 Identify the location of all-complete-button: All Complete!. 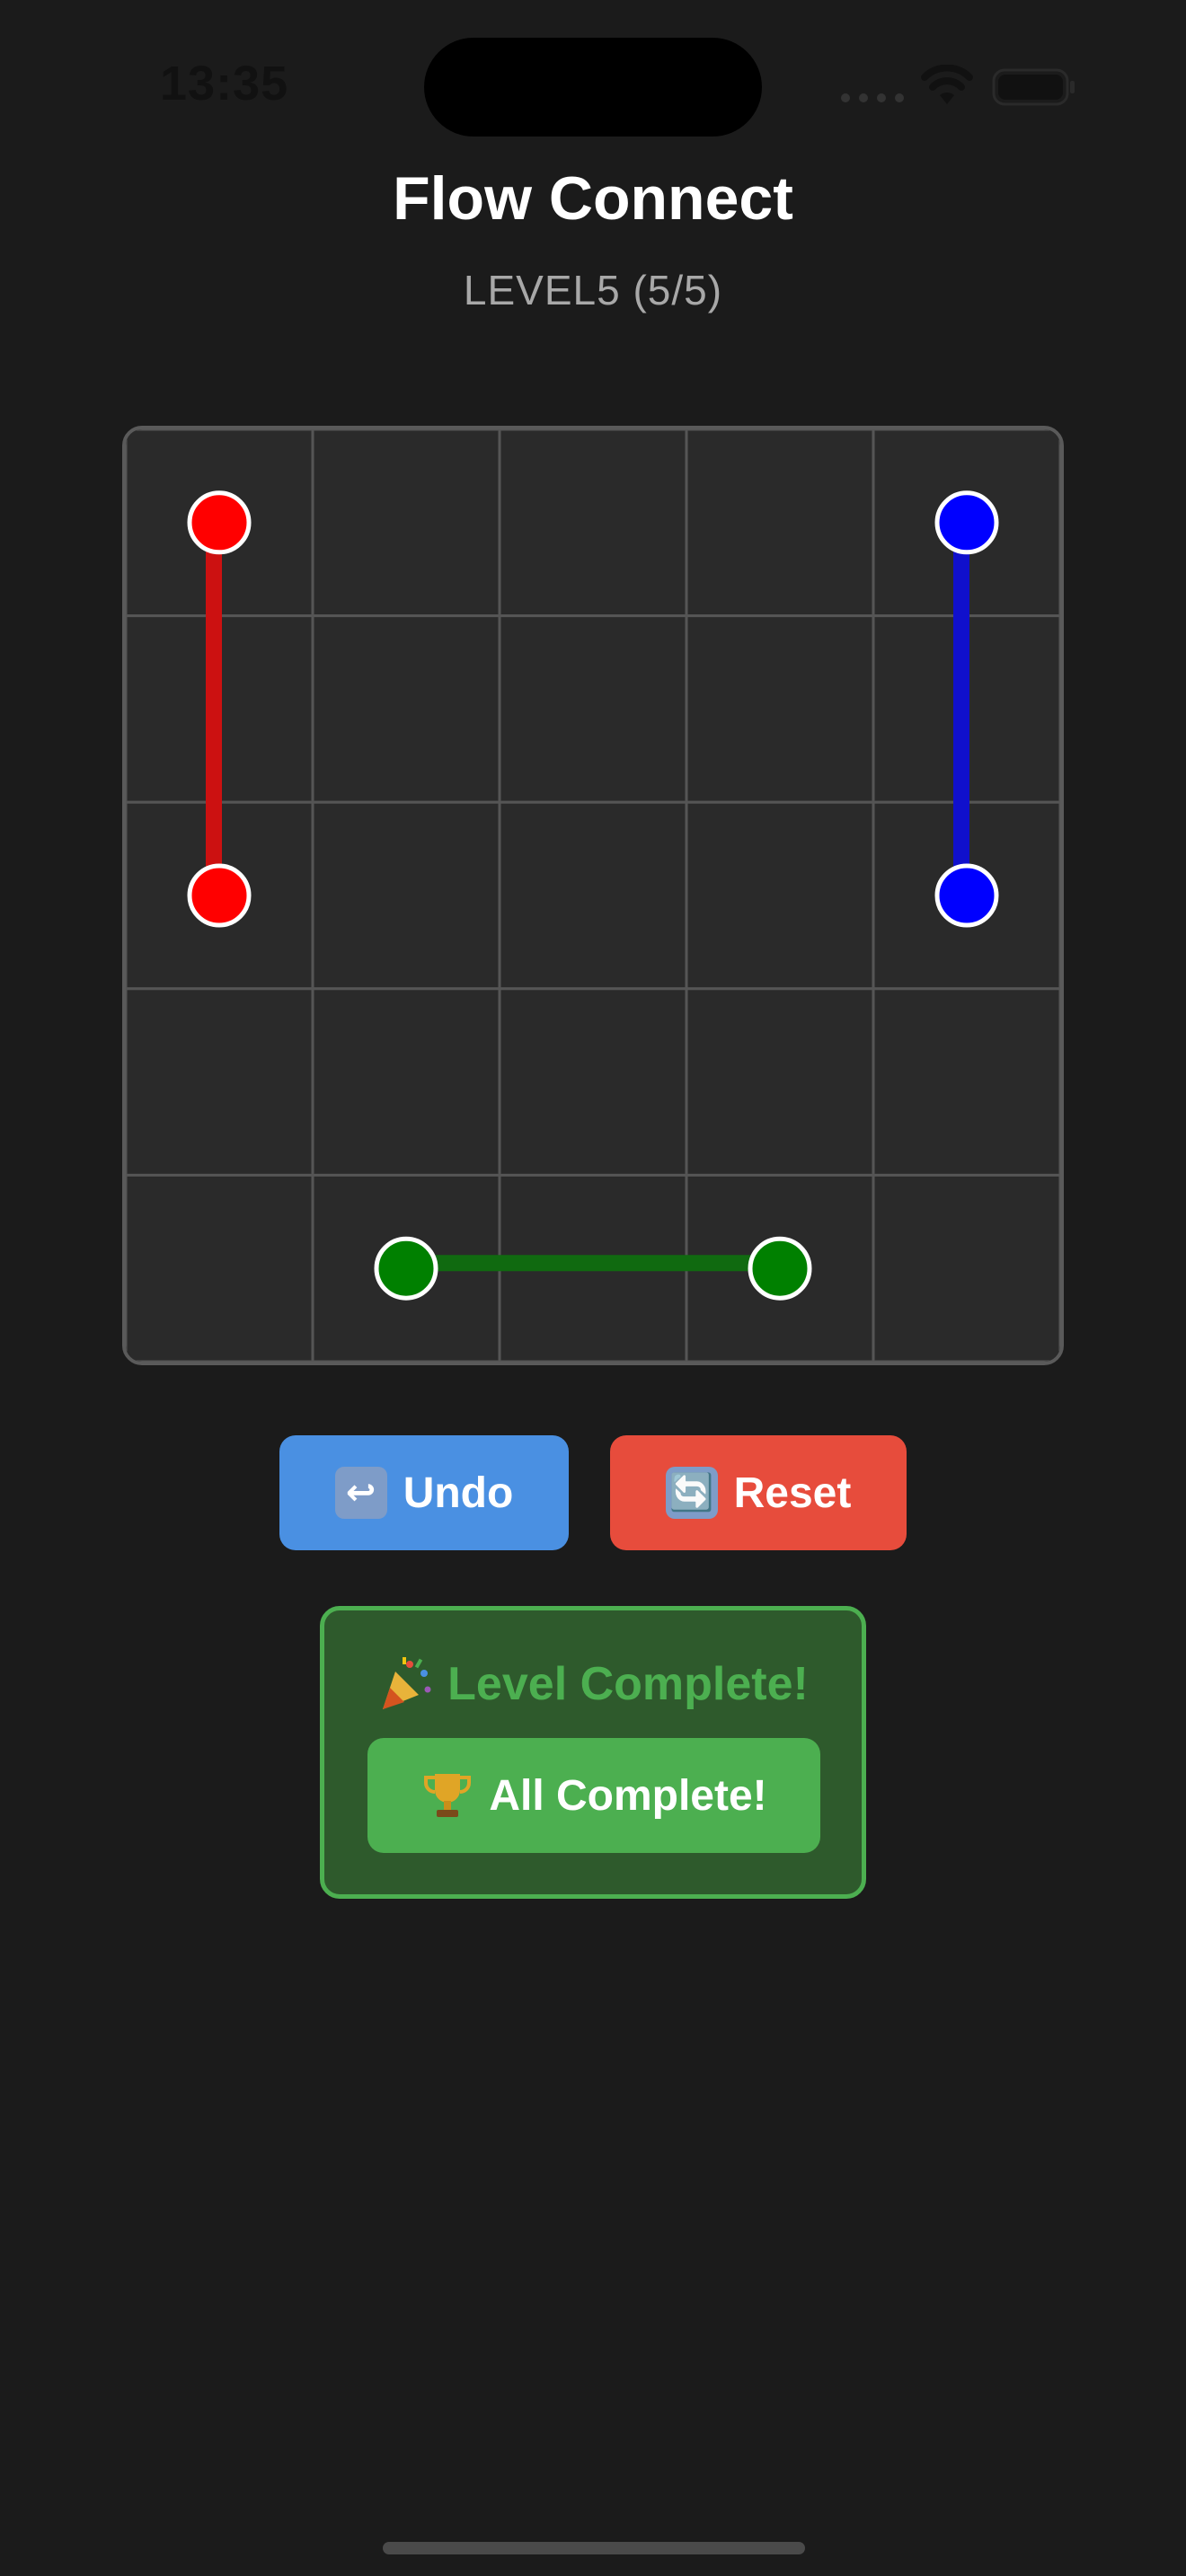
(593, 1795).